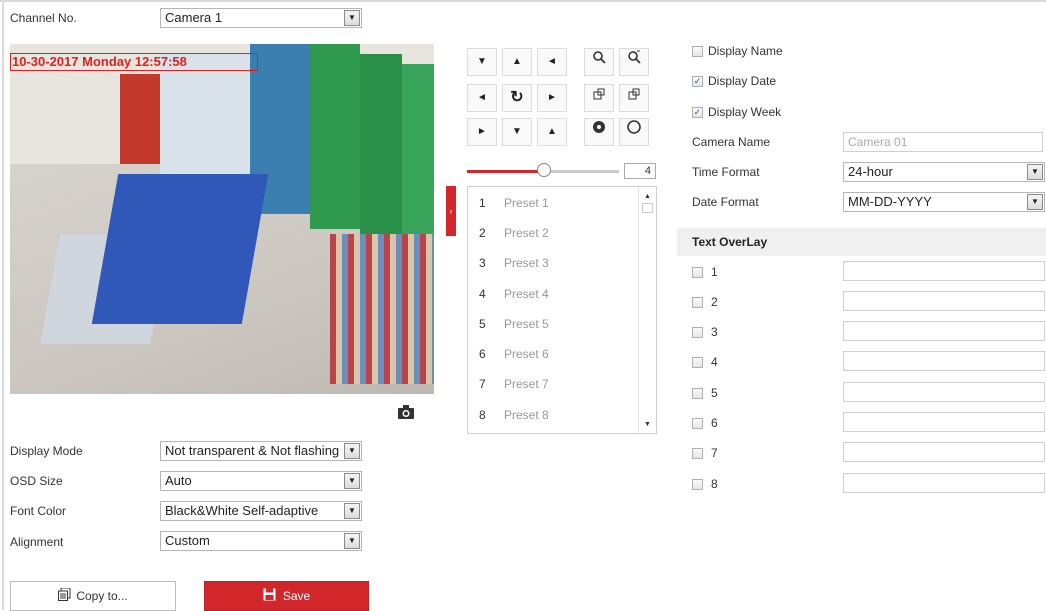  Describe the element at coordinates (647, 208) in the screenshot. I see `scroll-thumb` at that location.